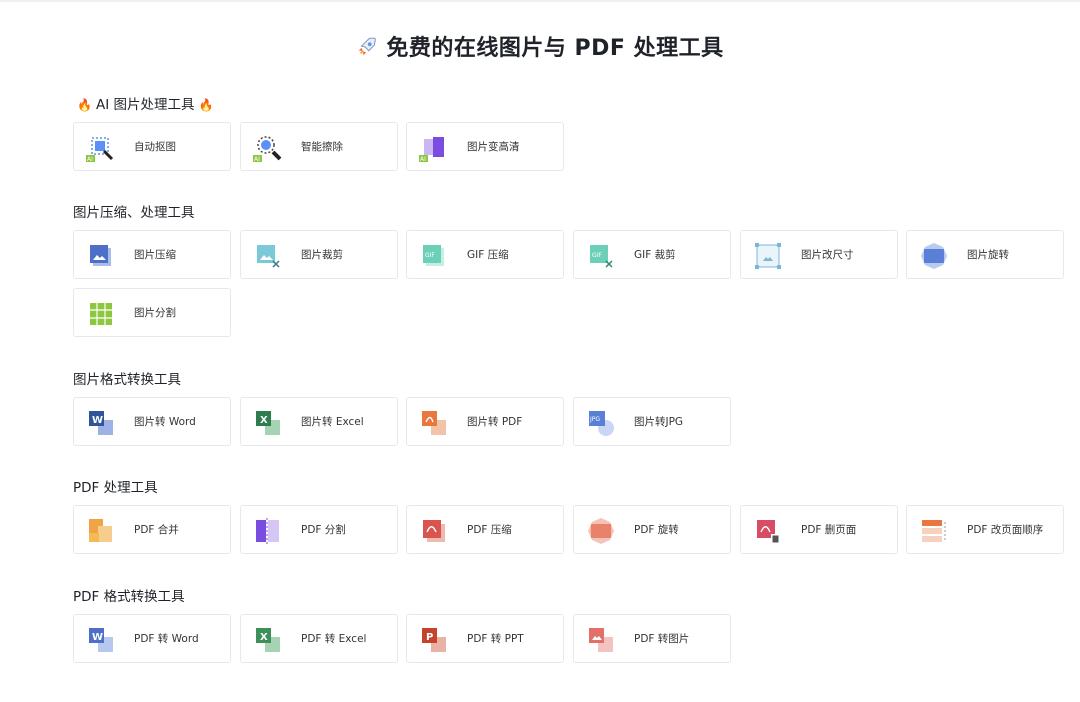 This screenshot has height=702, width=1080. Describe the element at coordinates (334, 639) in the screenshot. I see `tool-card-label: PDF 转 Excel` at that location.